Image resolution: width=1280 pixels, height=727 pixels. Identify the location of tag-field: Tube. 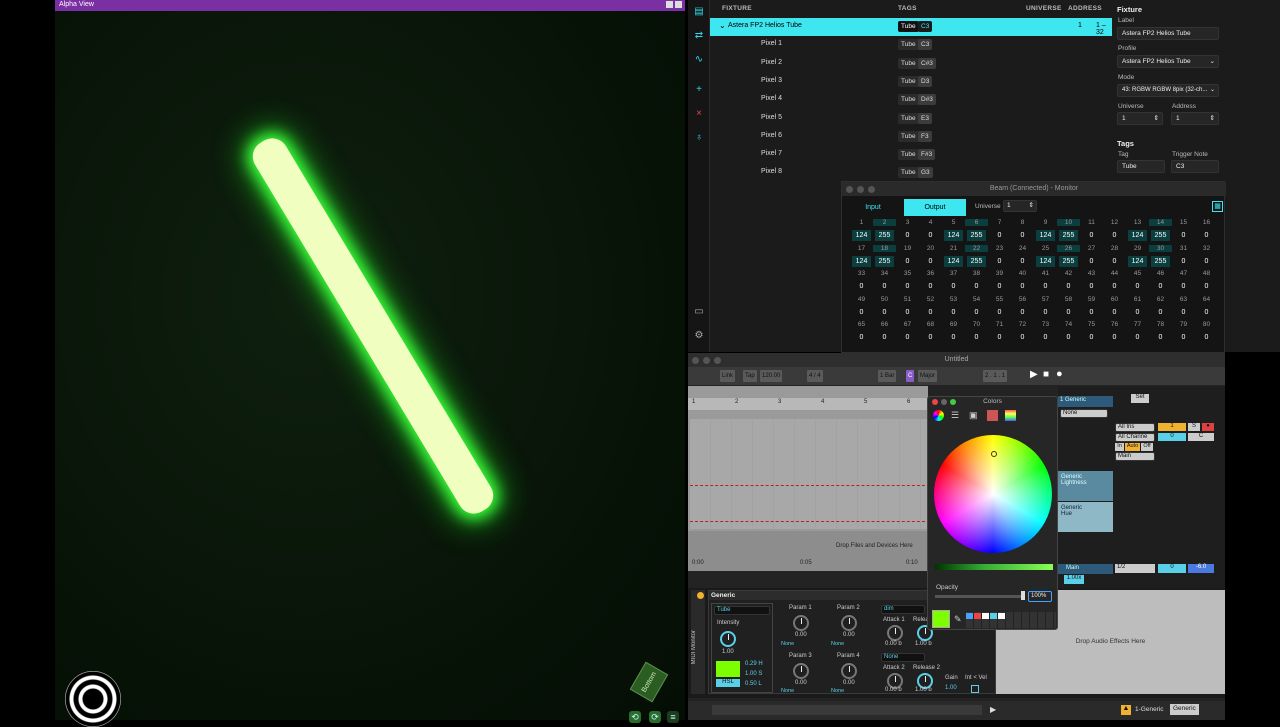
(1141, 166).